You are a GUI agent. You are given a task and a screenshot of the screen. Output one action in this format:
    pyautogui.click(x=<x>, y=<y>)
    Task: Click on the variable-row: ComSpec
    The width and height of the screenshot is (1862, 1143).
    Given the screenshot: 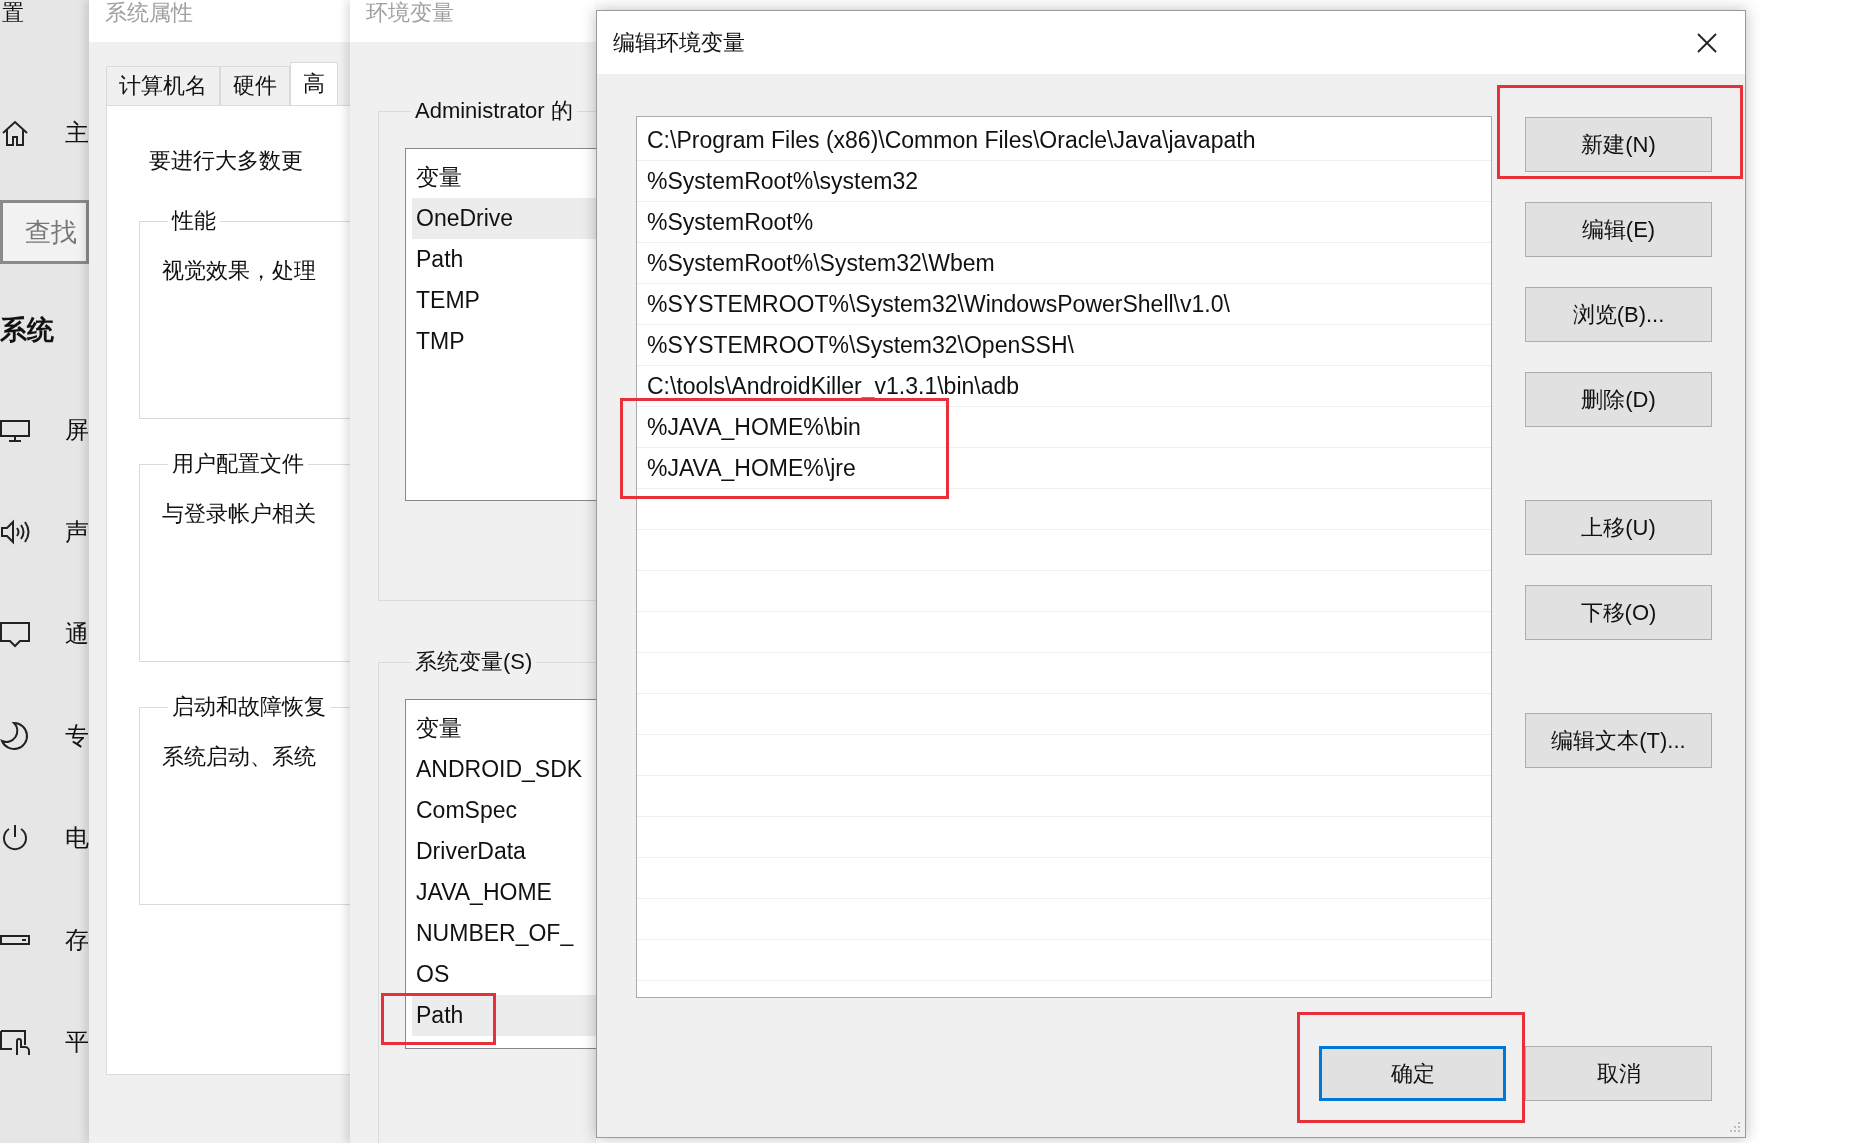 What is the action you would take?
    pyautogui.click(x=504, y=810)
    